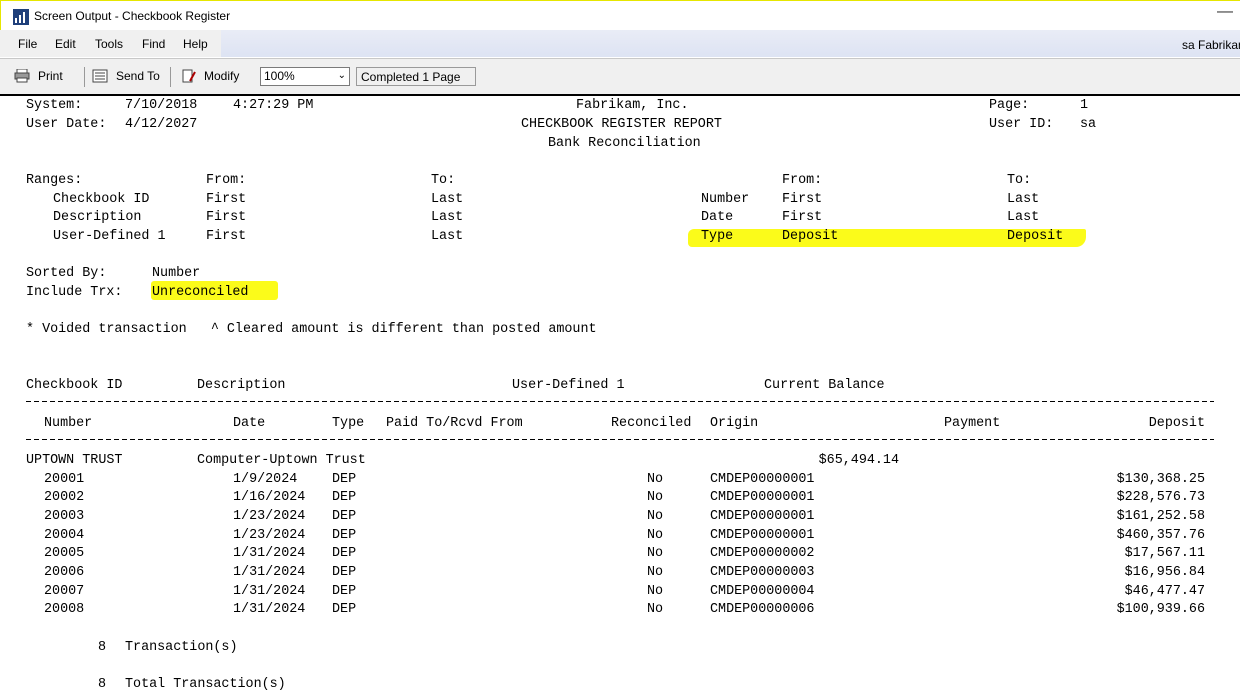 This screenshot has height=695, width=1240. I want to click on checkbook-description: Computer-Uptown Trust, so click(281, 460).